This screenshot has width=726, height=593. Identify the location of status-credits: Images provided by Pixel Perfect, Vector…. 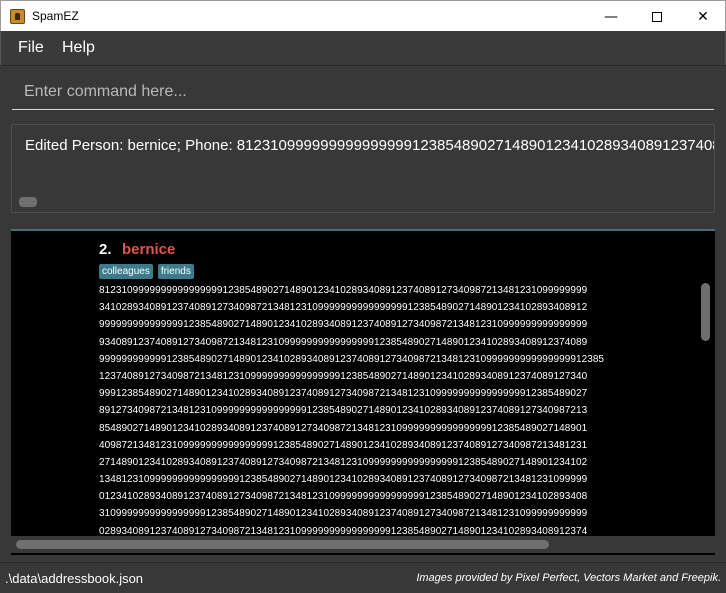
(568, 578).